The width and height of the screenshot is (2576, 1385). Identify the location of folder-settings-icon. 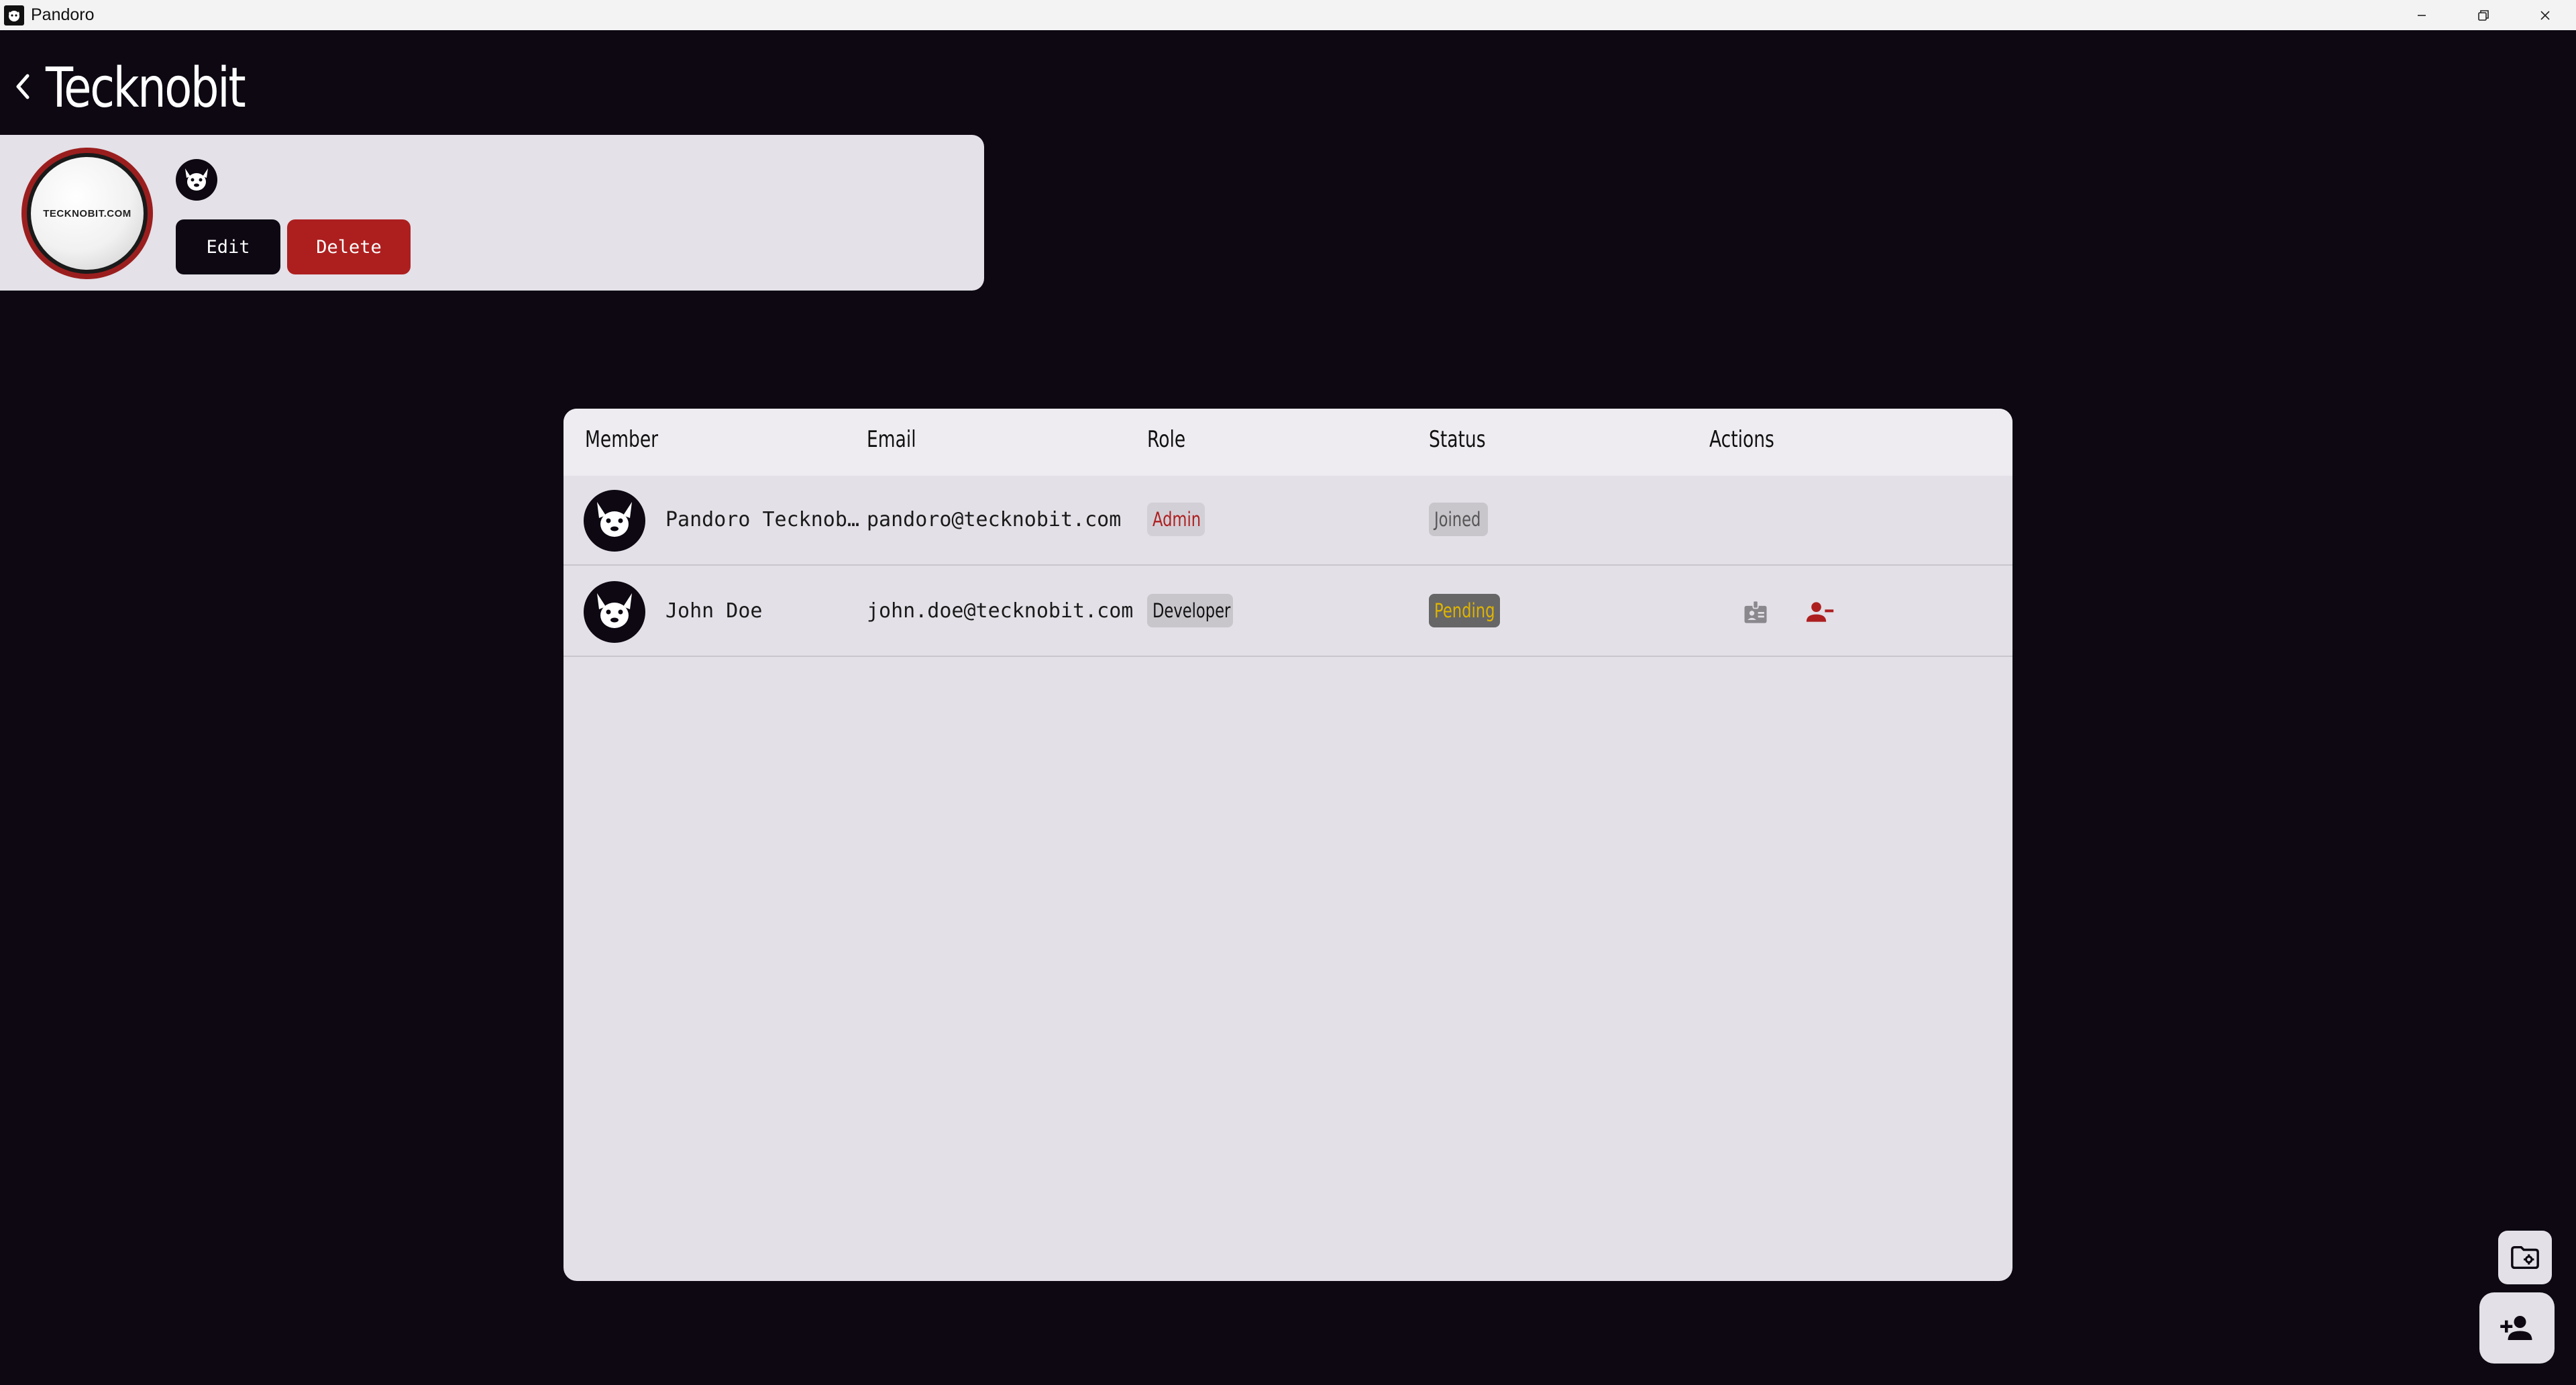
(2525, 1257).